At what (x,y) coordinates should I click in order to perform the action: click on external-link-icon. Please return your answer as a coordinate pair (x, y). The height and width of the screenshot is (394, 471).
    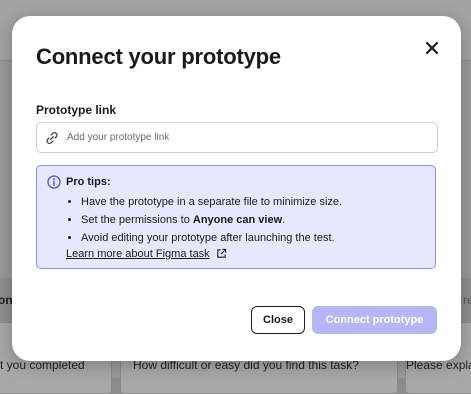
    Looking at the image, I should click on (222, 254).